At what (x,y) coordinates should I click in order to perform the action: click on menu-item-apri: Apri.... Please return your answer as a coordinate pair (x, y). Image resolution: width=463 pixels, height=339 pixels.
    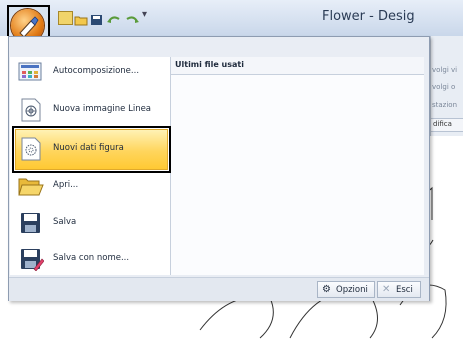
    Looking at the image, I should click on (90, 186).